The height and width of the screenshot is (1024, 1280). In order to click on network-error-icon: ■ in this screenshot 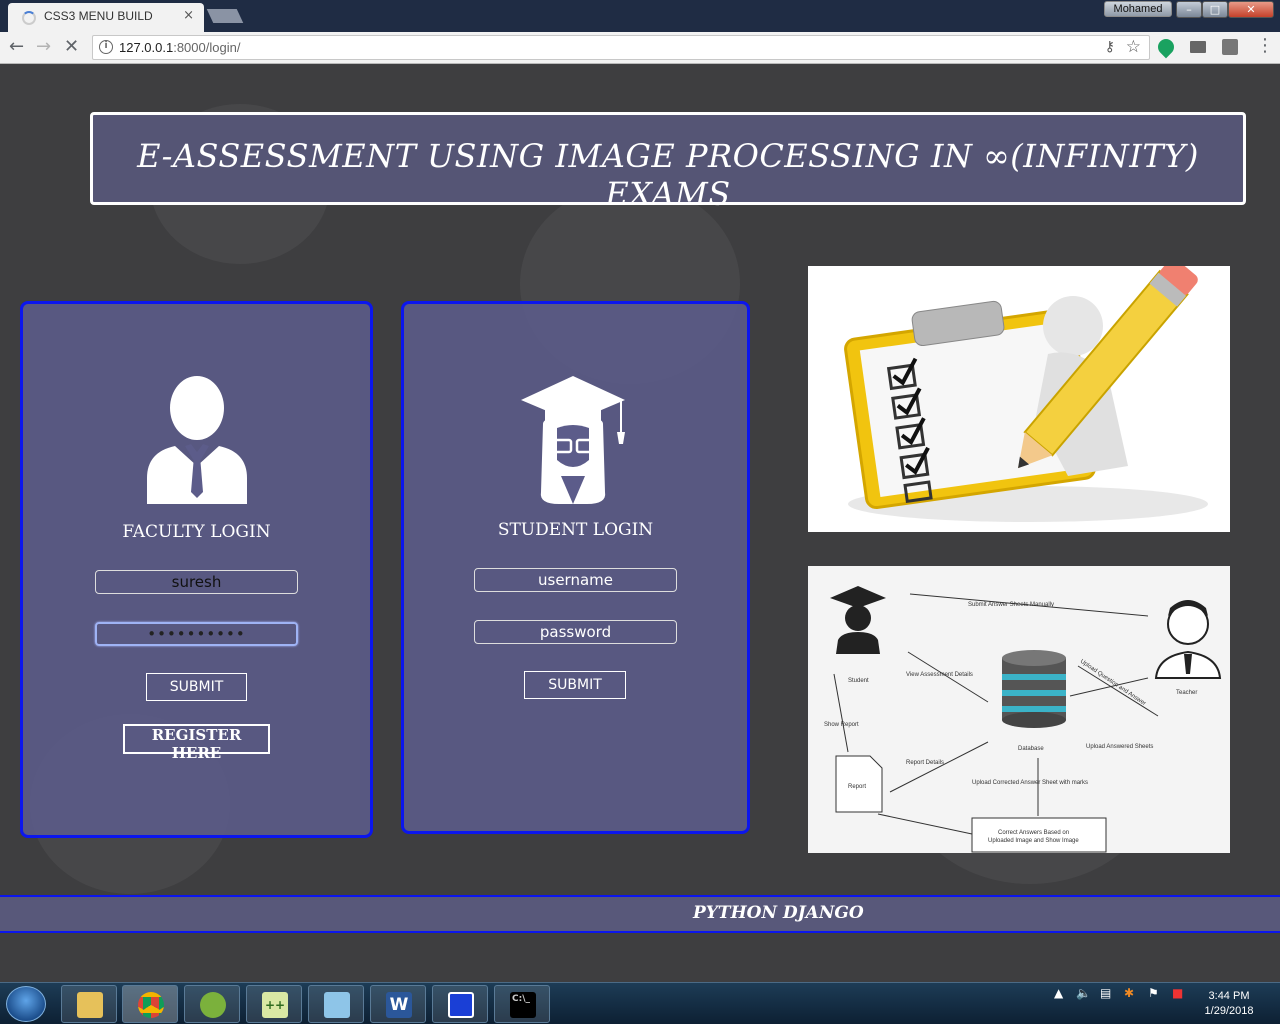, I will do `click(1177, 993)`.